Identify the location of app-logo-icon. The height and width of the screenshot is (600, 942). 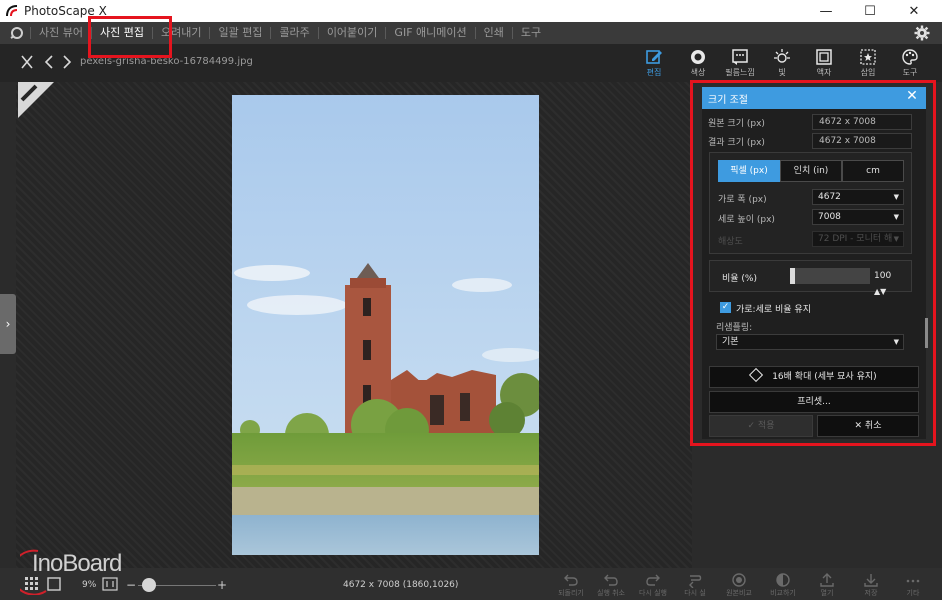
(12, 11).